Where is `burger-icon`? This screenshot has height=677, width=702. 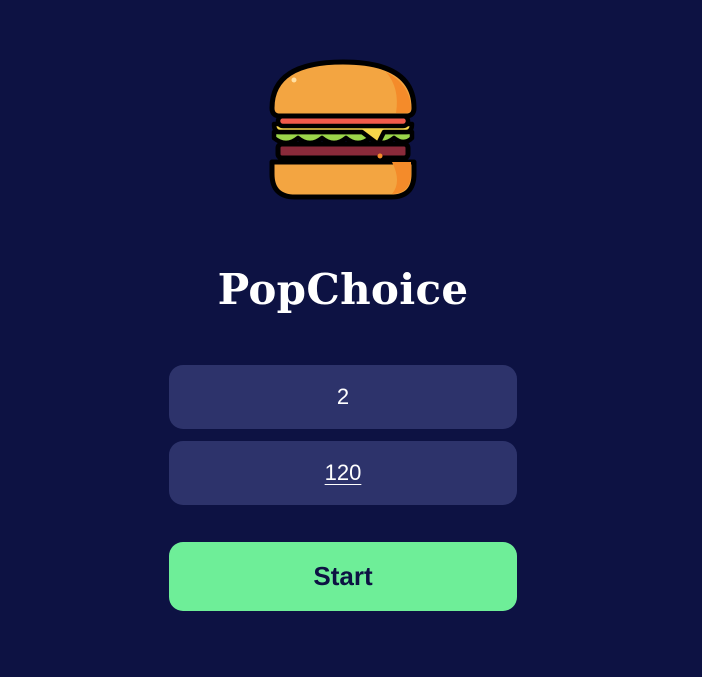
burger-icon is located at coordinates (343, 129).